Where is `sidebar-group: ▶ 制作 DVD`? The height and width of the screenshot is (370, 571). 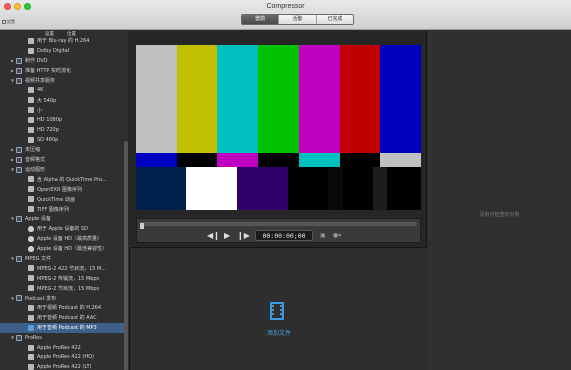 sidebar-group: ▶ 制作 DVD is located at coordinates (62, 61).